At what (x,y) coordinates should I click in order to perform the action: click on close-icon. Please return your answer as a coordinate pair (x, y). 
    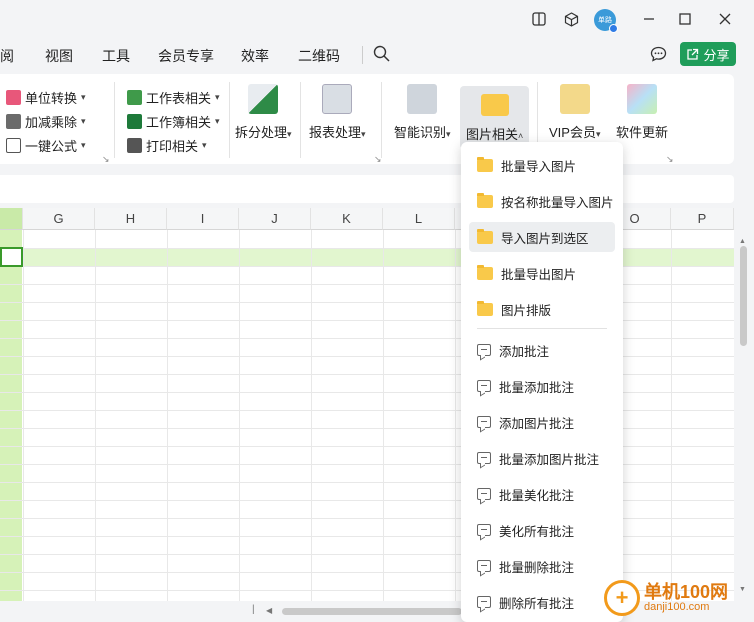
    Looking at the image, I should click on (725, 19).